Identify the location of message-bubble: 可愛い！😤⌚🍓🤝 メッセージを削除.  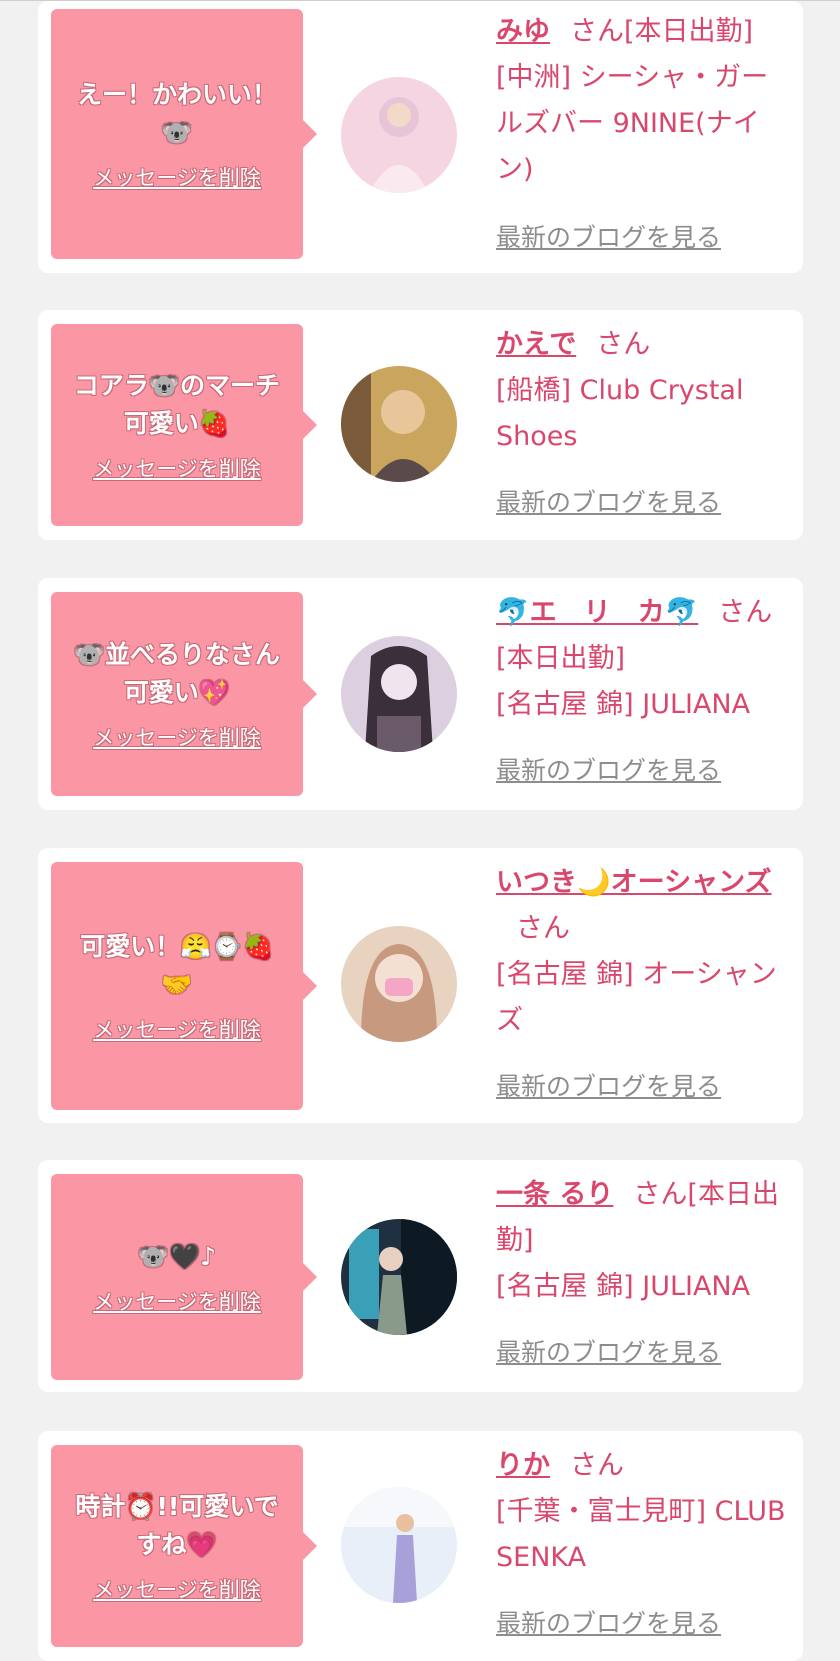
(184, 986).